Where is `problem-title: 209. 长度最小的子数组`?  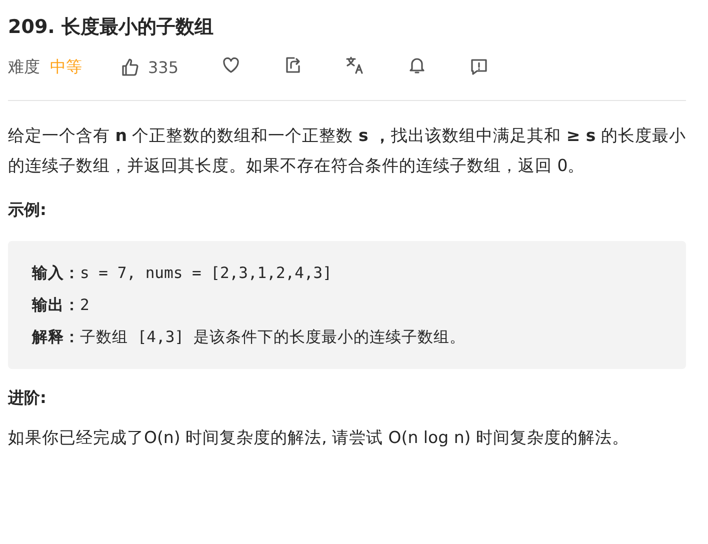
problem-title: 209. 长度最小的子数组 is located at coordinates (111, 27).